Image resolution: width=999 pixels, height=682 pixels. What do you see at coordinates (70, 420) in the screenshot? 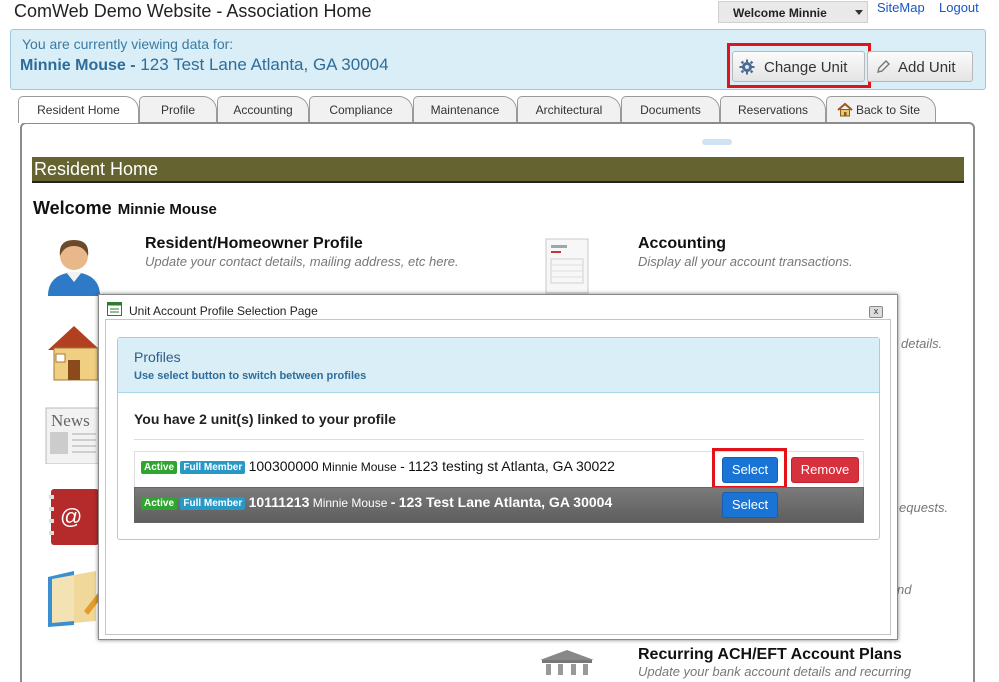
I see `svg-text: News` at bounding box center [70, 420].